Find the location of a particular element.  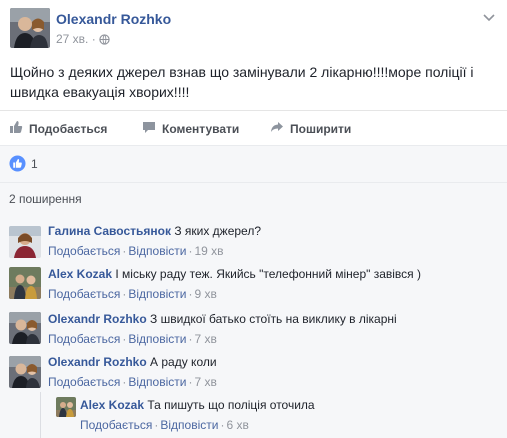

share-button: Поширити is located at coordinates (310, 128).